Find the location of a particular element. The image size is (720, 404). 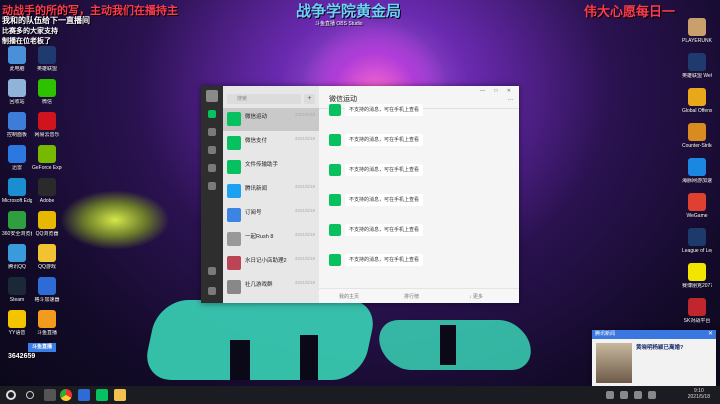

desktop-icon: 海豚网游加速器5.0 is located at coordinates (697, 171).